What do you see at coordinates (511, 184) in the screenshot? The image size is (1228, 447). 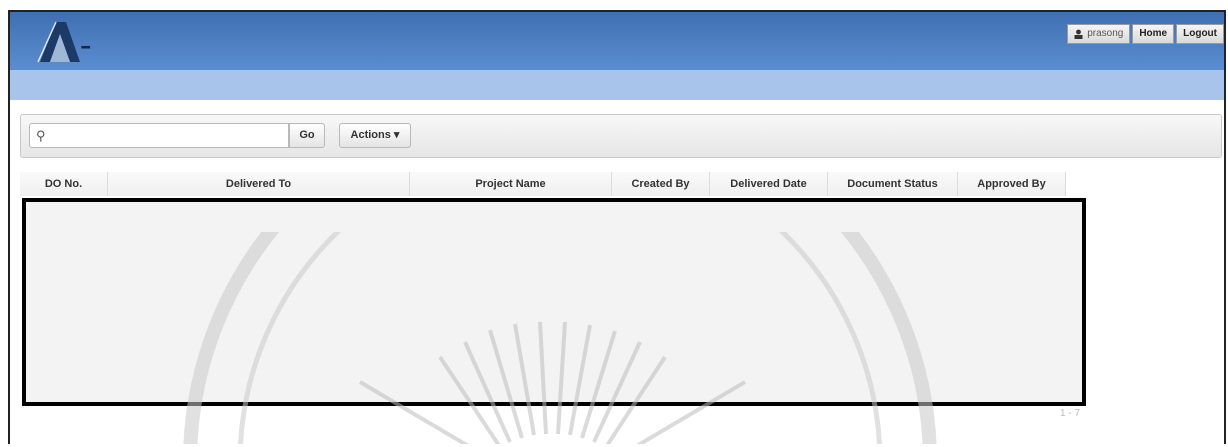 I see `column-header-project-name: Project Name` at bounding box center [511, 184].